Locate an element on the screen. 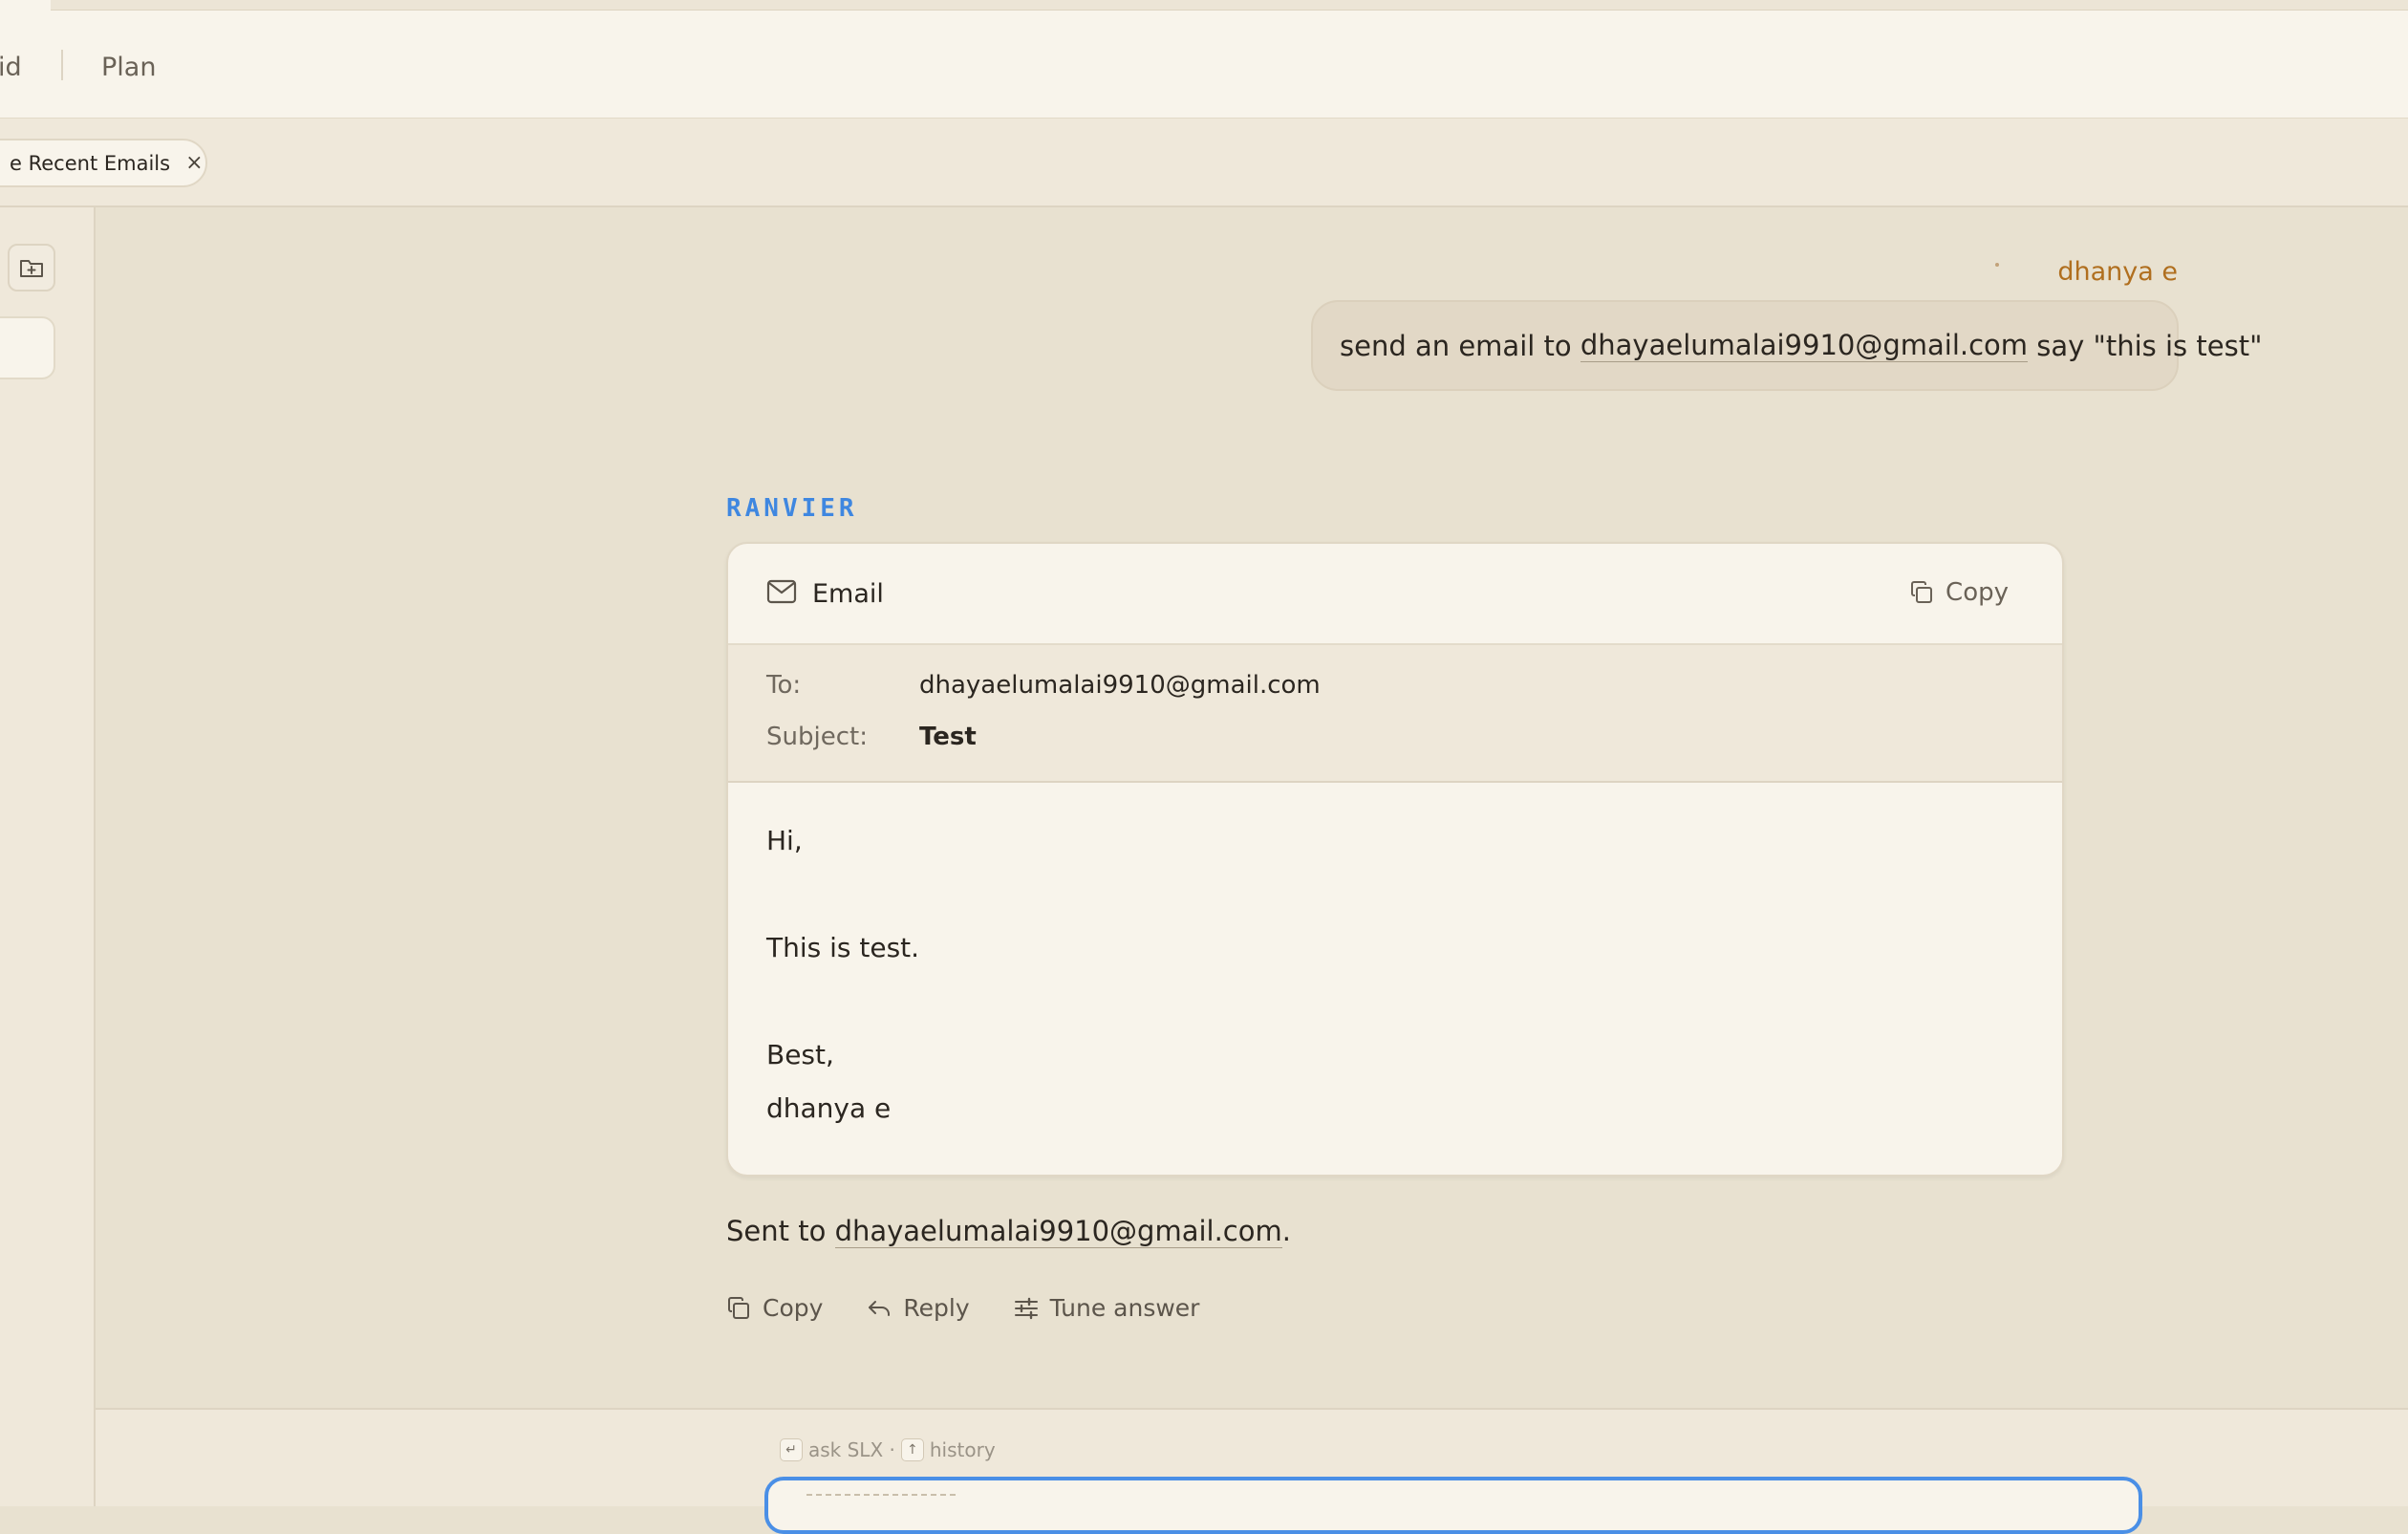 This screenshot has height=1534, width=2408. top-navbar: id Plan is located at coordinates (1204, 65).